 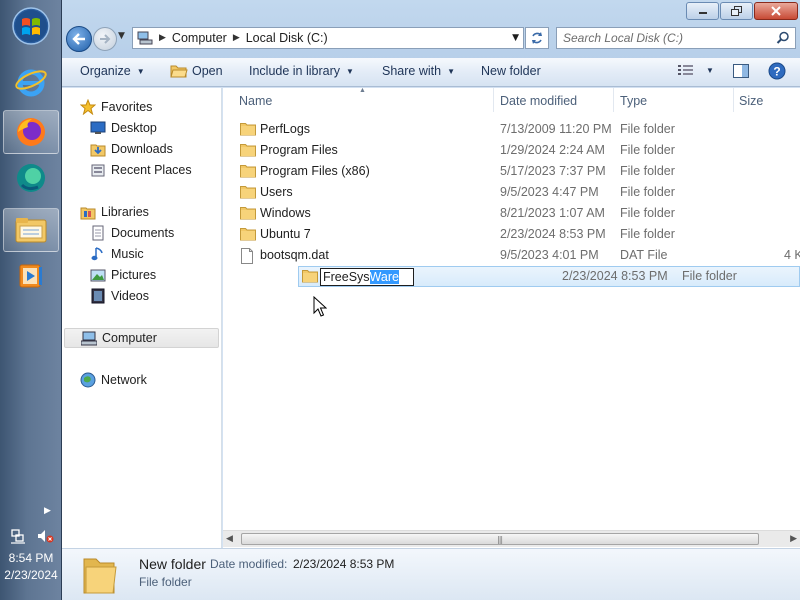 I want to click on taskbar-windows-explorer, so click(x=31, y=230).